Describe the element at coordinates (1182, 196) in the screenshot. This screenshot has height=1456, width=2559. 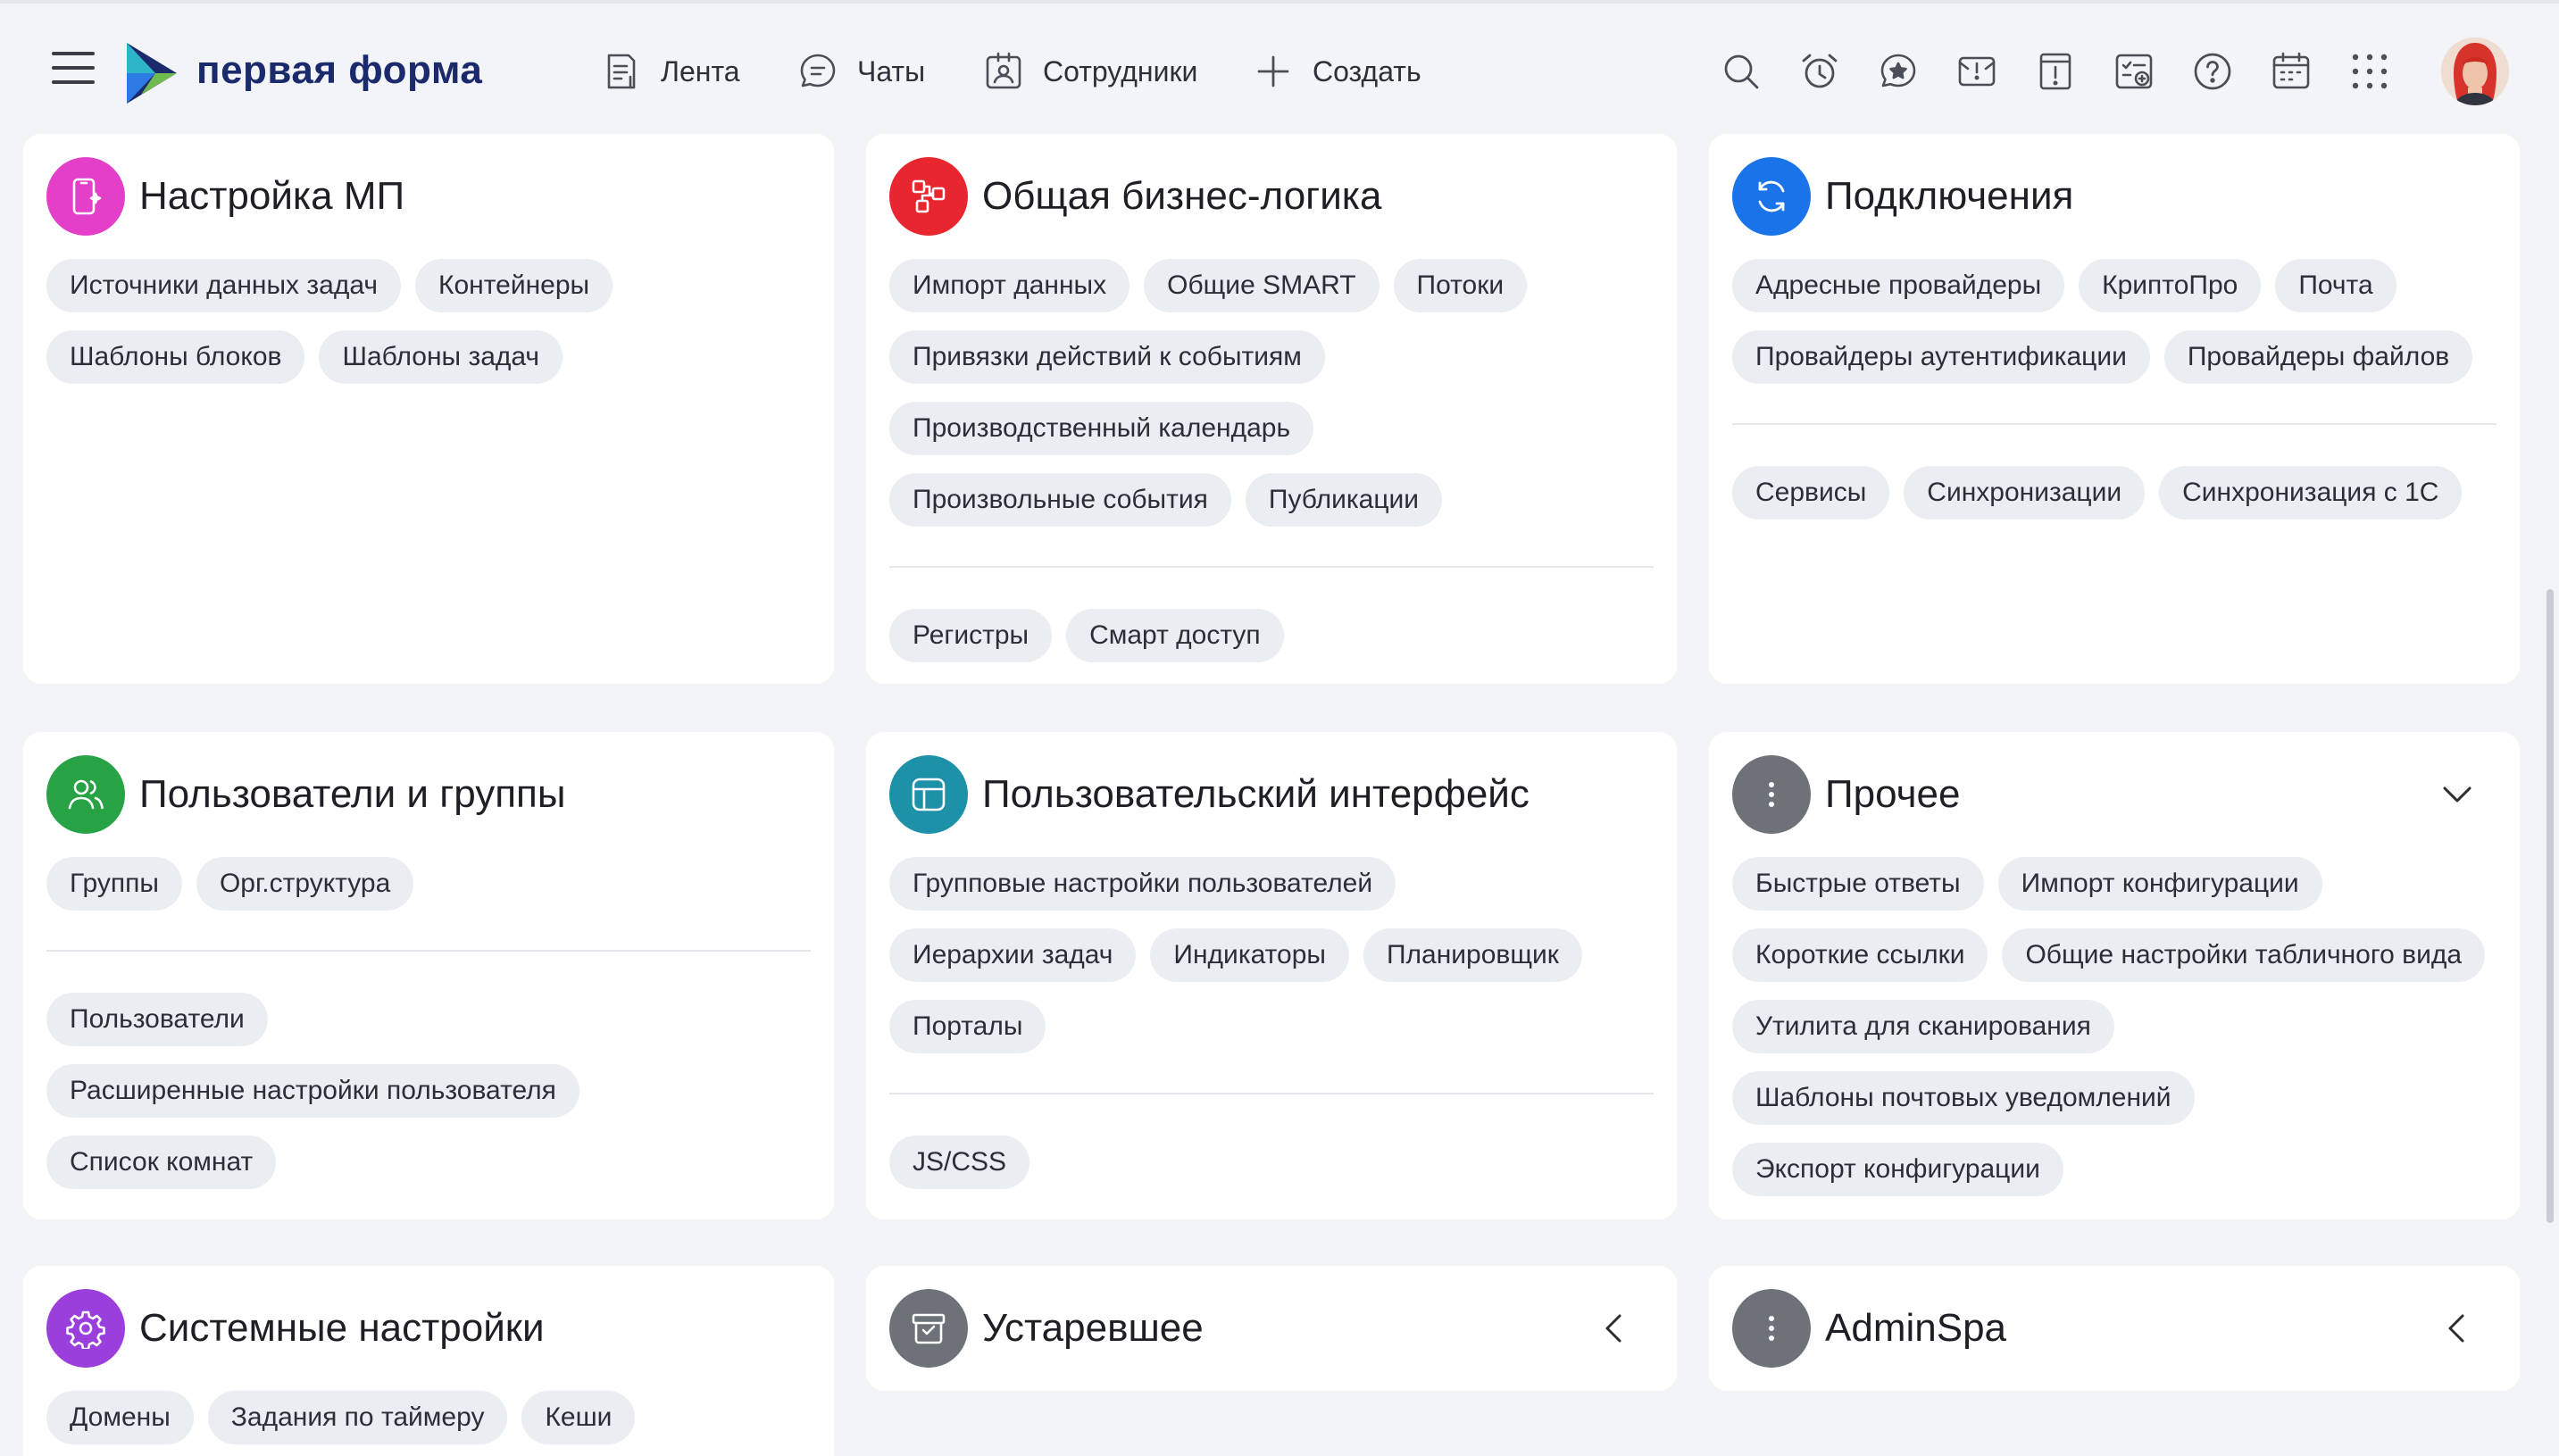
I see `card-title: Общая бизнес-логика` at that location.